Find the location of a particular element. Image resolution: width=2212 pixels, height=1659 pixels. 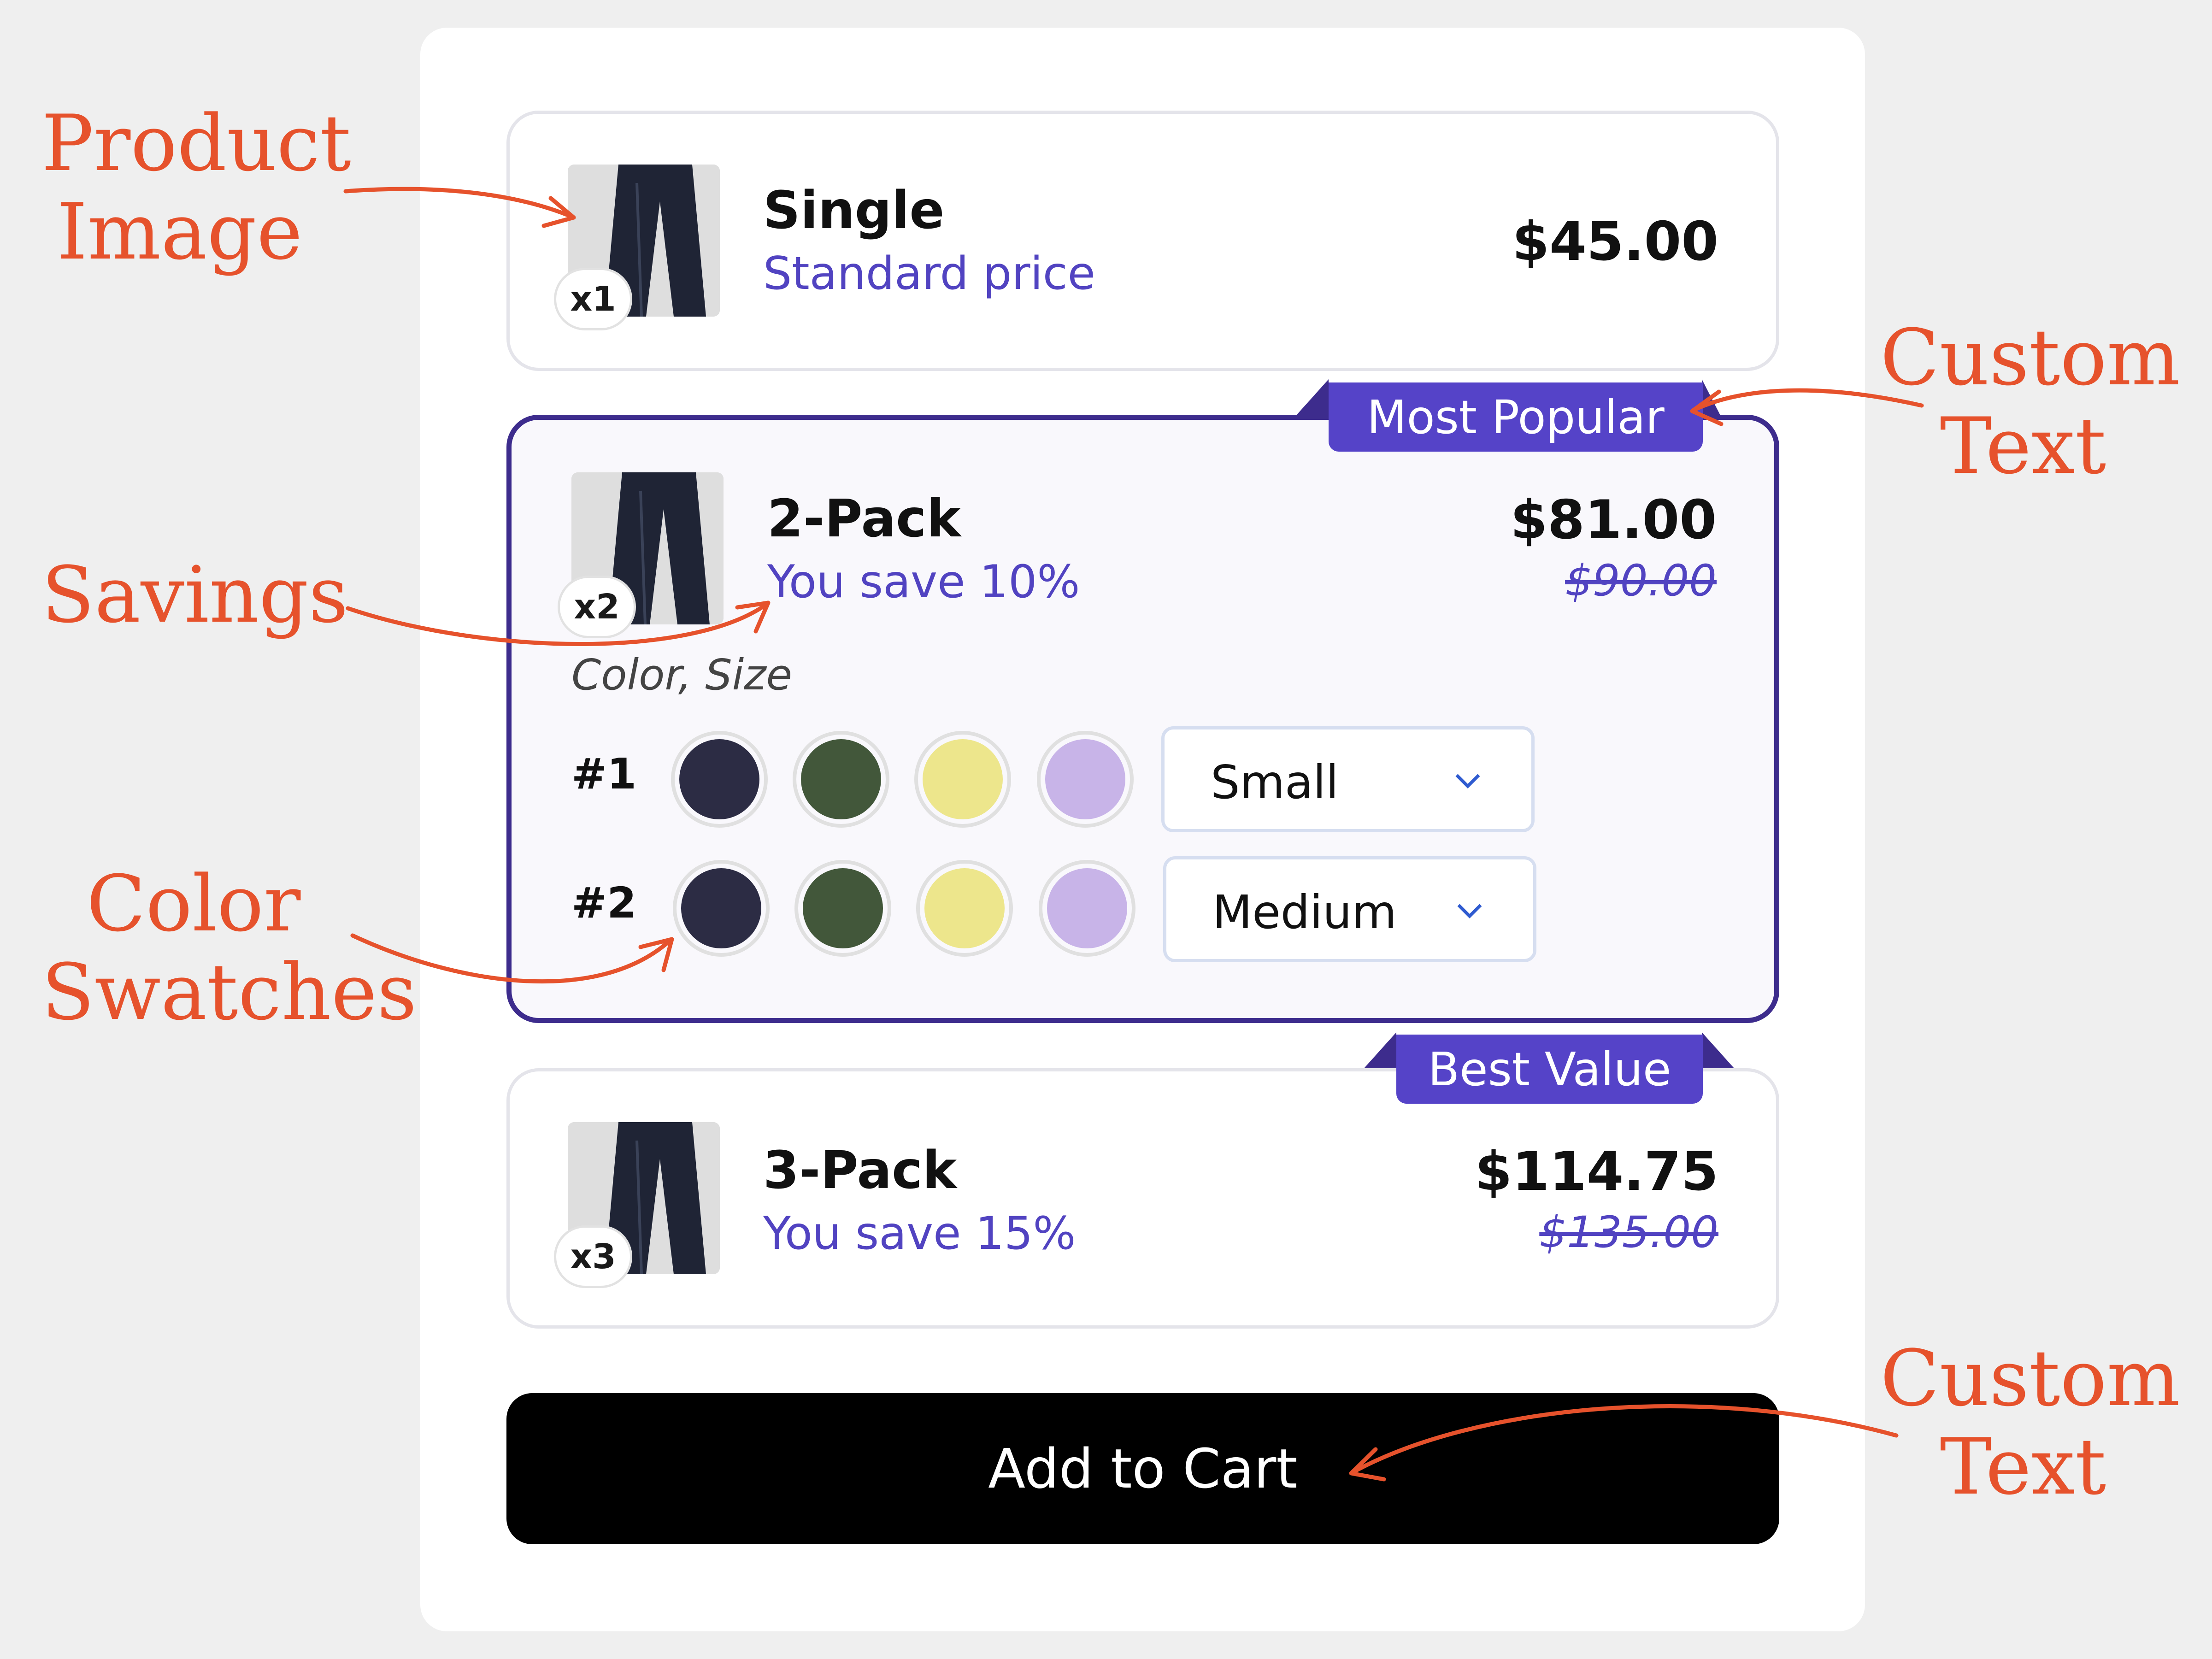

annotation-color-swatches: Color Swatches is located at coordinates (229, 948).